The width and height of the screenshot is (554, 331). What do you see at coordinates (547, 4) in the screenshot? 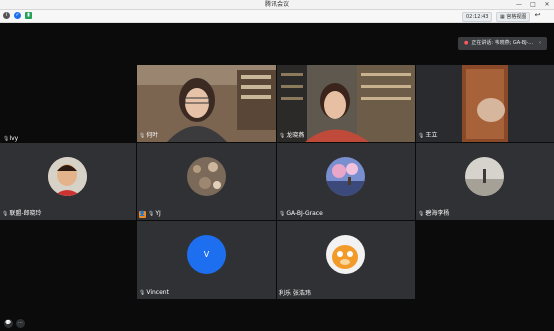
I see `close-button: ✕` at bounding box center [547, 4].